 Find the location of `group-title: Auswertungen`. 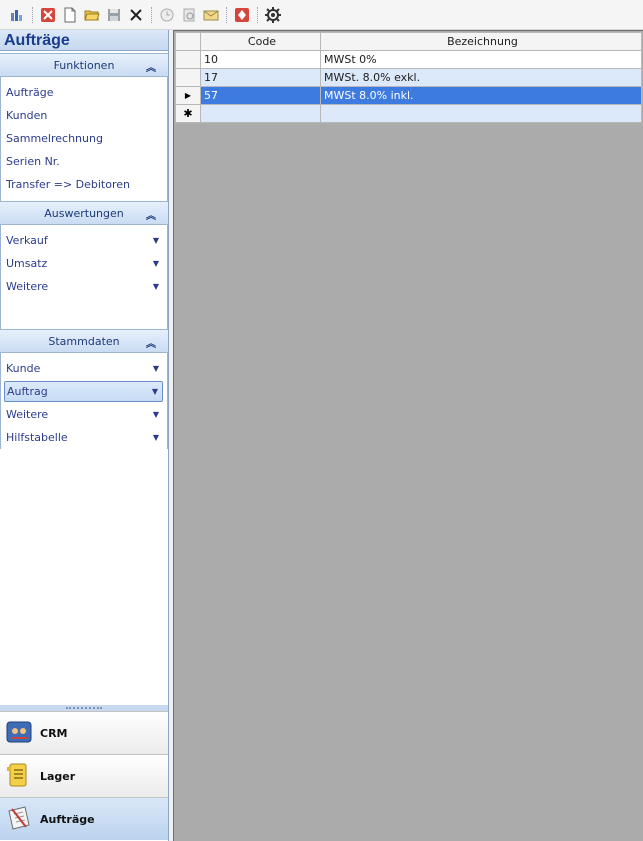

group-title: Auswertungen is located at coordinates (84, 213).